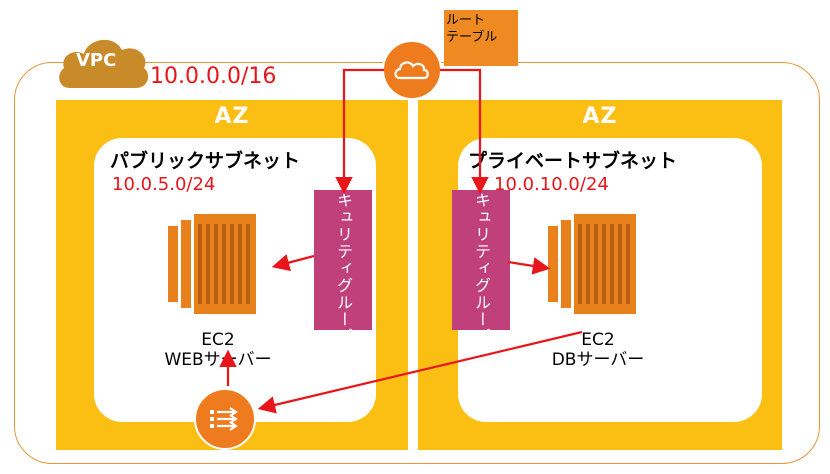 The width and height of the screenshot is (830, 474). What do you see at coordinates (420, 372) in the screenshot?
I see `db-to-gateway-arrow` at bounding box center [420, 372].